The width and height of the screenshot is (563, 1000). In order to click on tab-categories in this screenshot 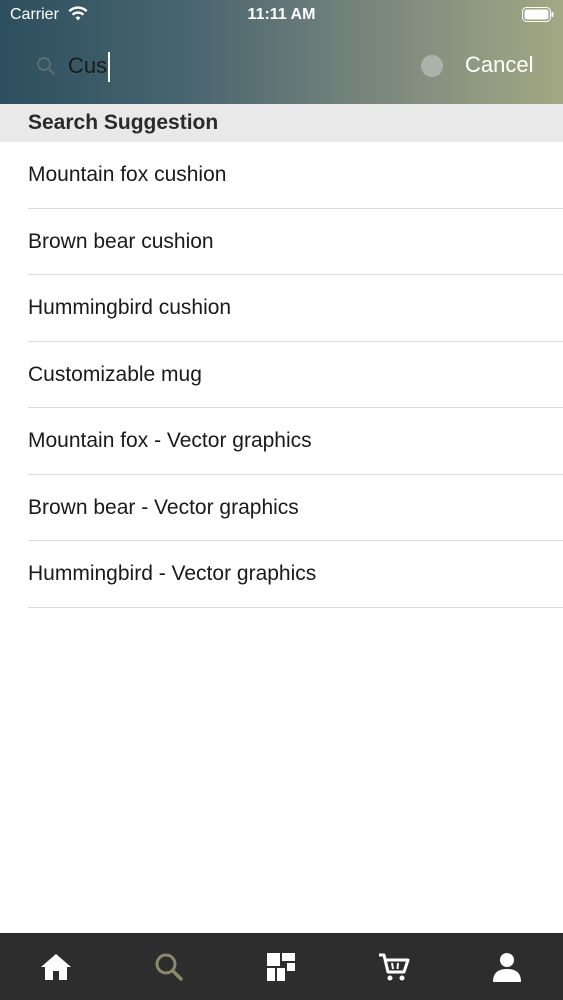, I will do `click(281, 966)`.